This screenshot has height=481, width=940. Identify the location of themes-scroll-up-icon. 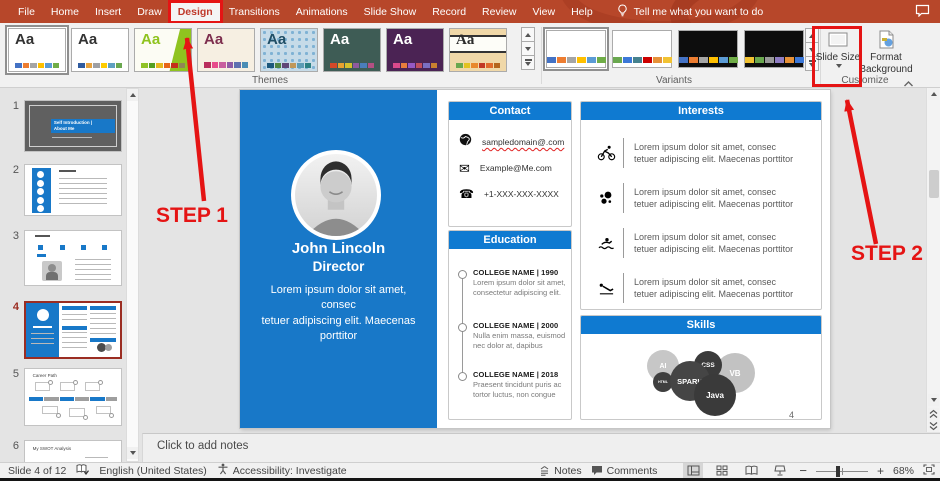
(528, 34).